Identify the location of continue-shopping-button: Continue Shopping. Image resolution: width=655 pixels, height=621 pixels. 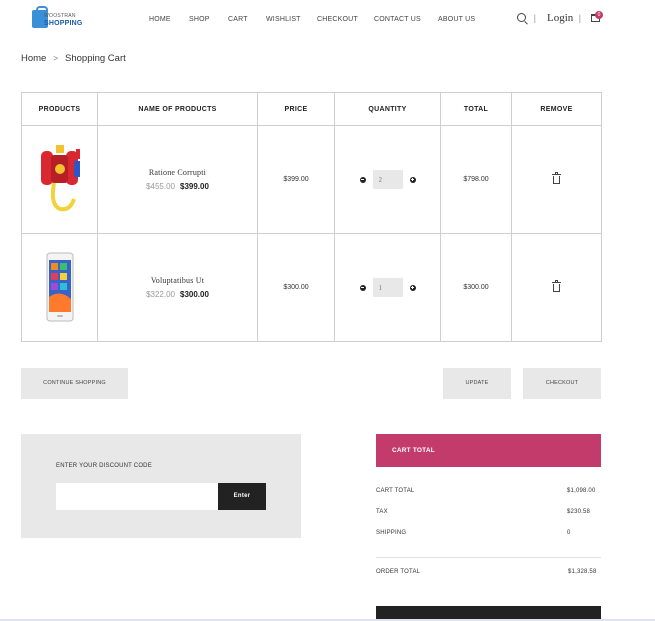
(74, 383).